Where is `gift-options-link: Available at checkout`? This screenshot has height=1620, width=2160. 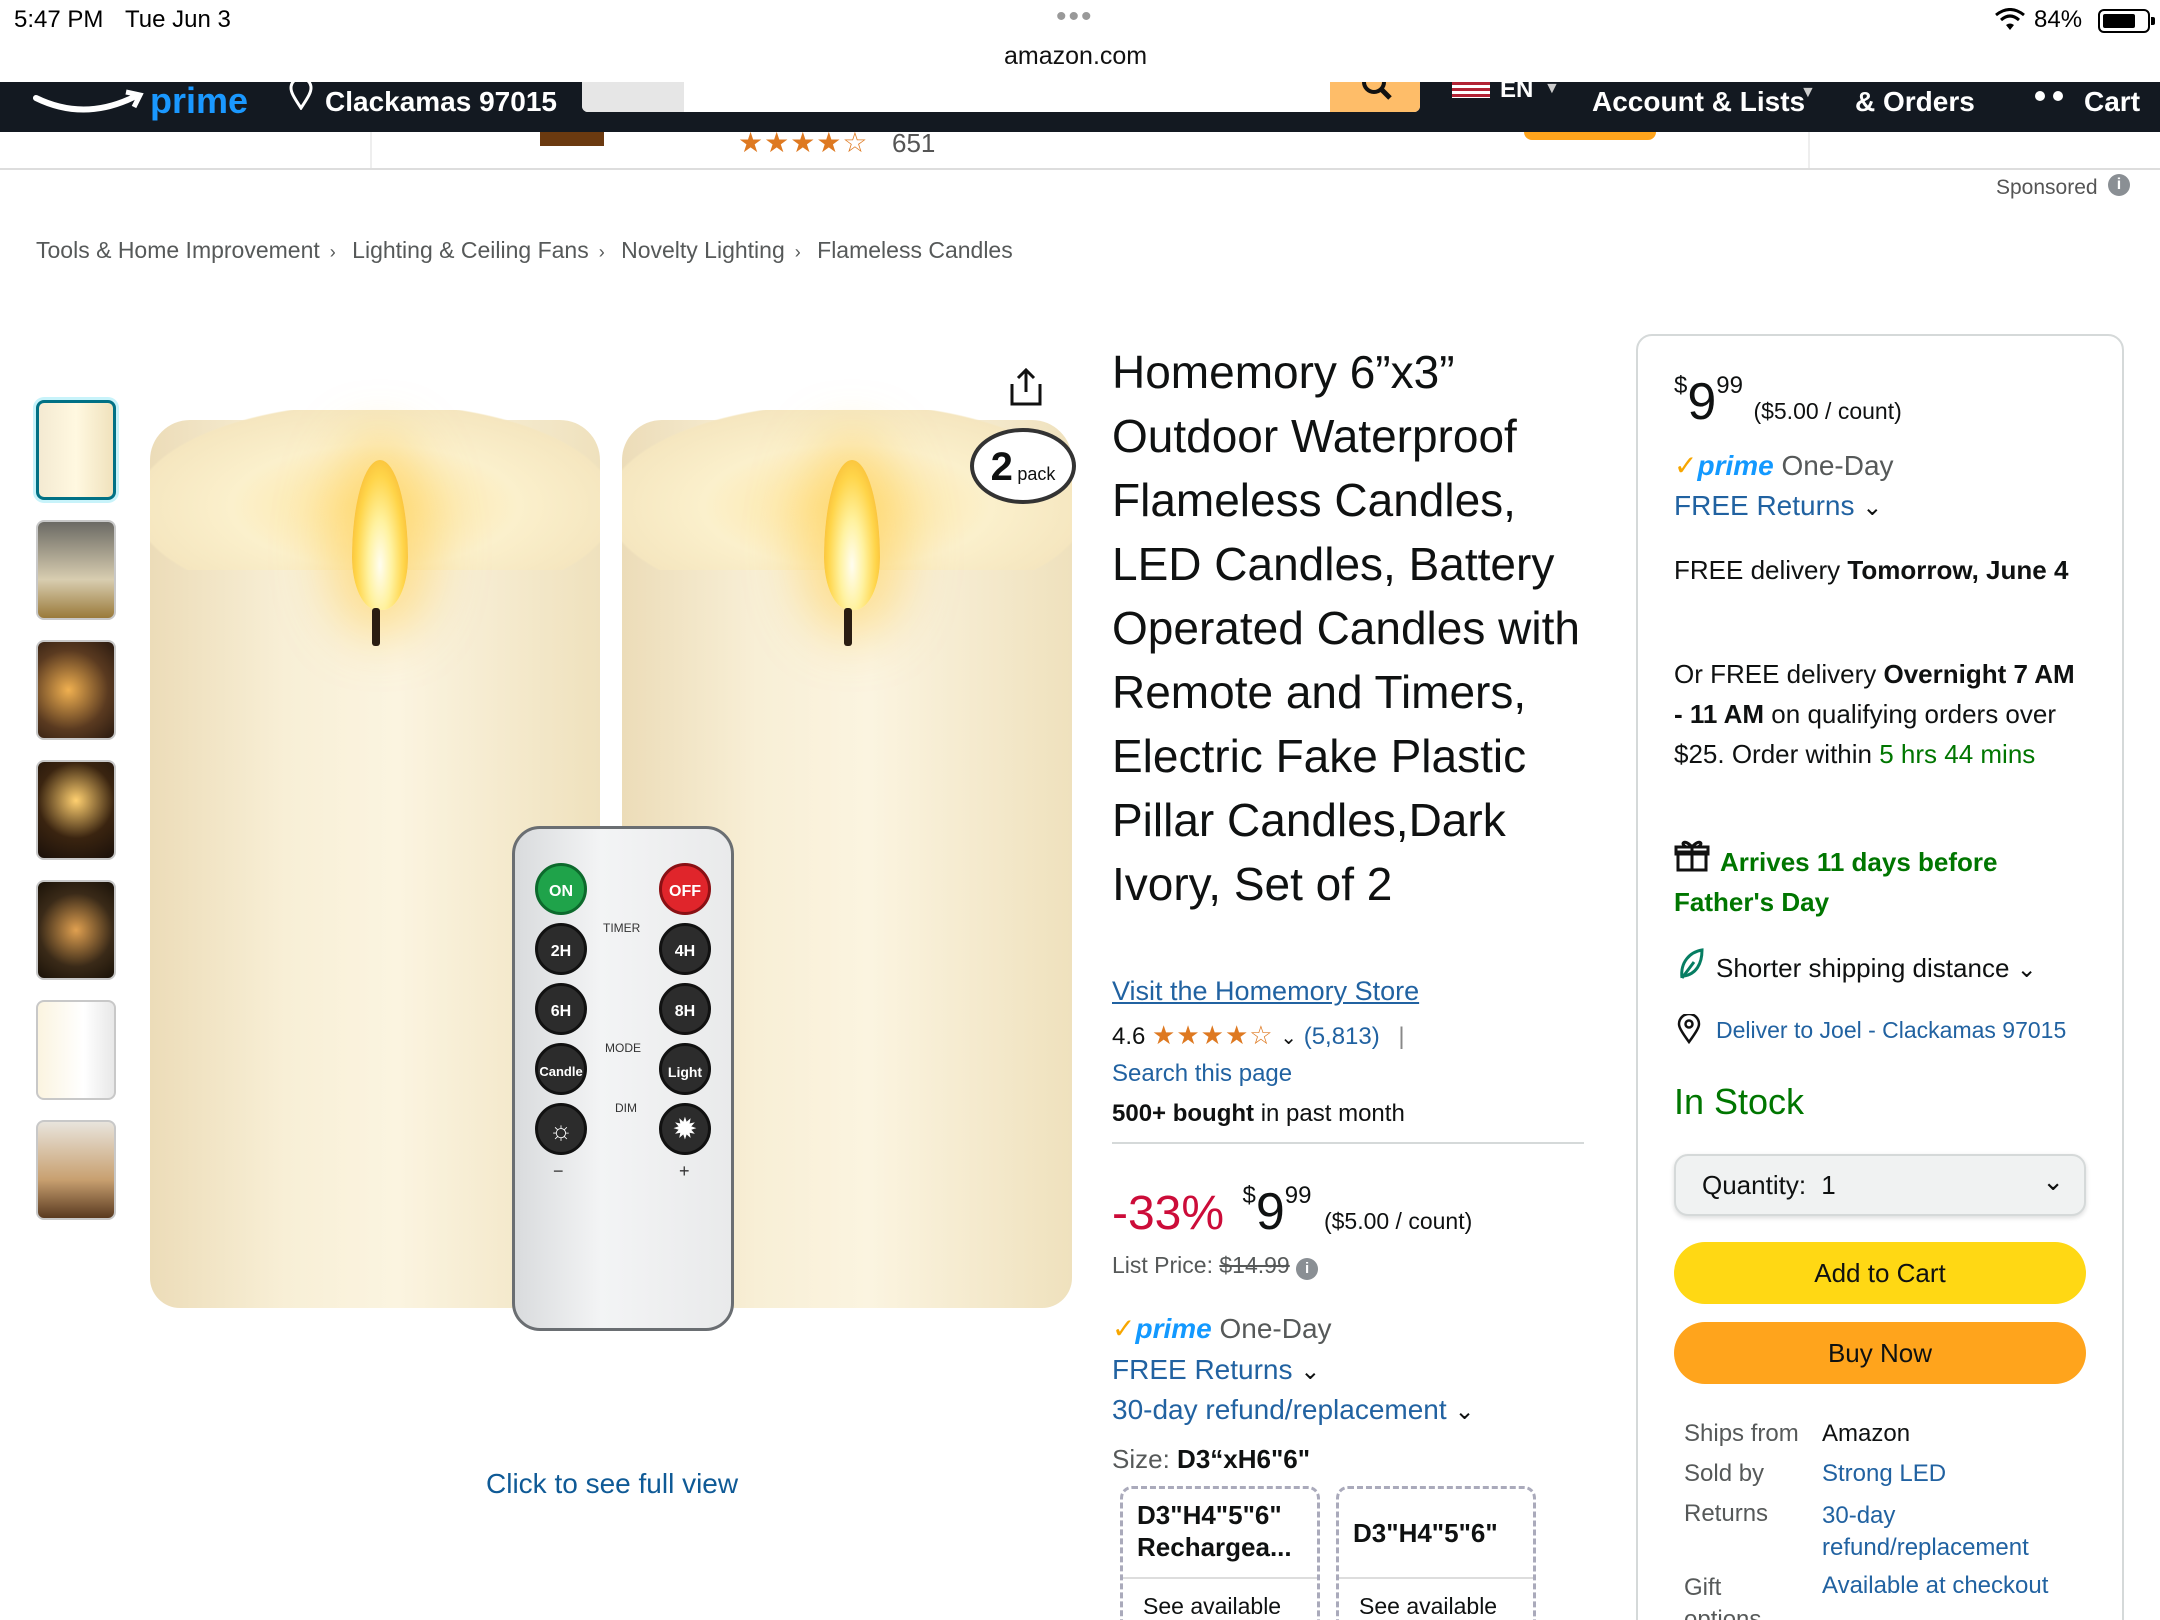 gift-options-link: Available at checkout is located at coordinates (1935, 1586).